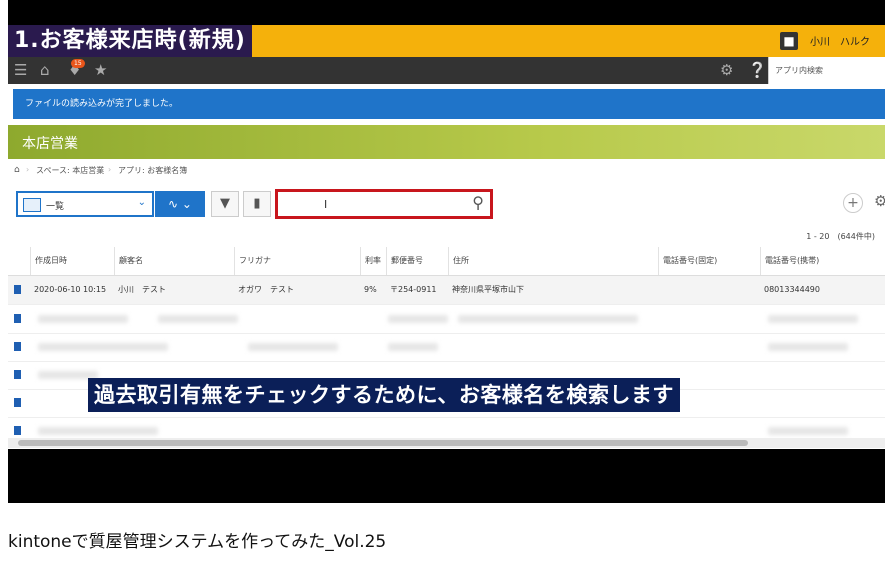  What do you see at coordinates (488, 289) in the screenshot?
I see `table-cell: 神奈川県平塚市山下` at bounding box center [488, 289].